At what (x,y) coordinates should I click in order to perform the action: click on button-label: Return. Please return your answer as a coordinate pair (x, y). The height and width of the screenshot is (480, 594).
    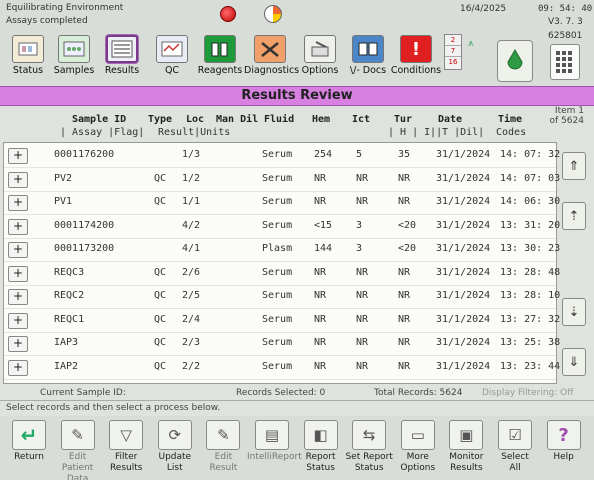
    Looking at the image, I should click on (29, 457).